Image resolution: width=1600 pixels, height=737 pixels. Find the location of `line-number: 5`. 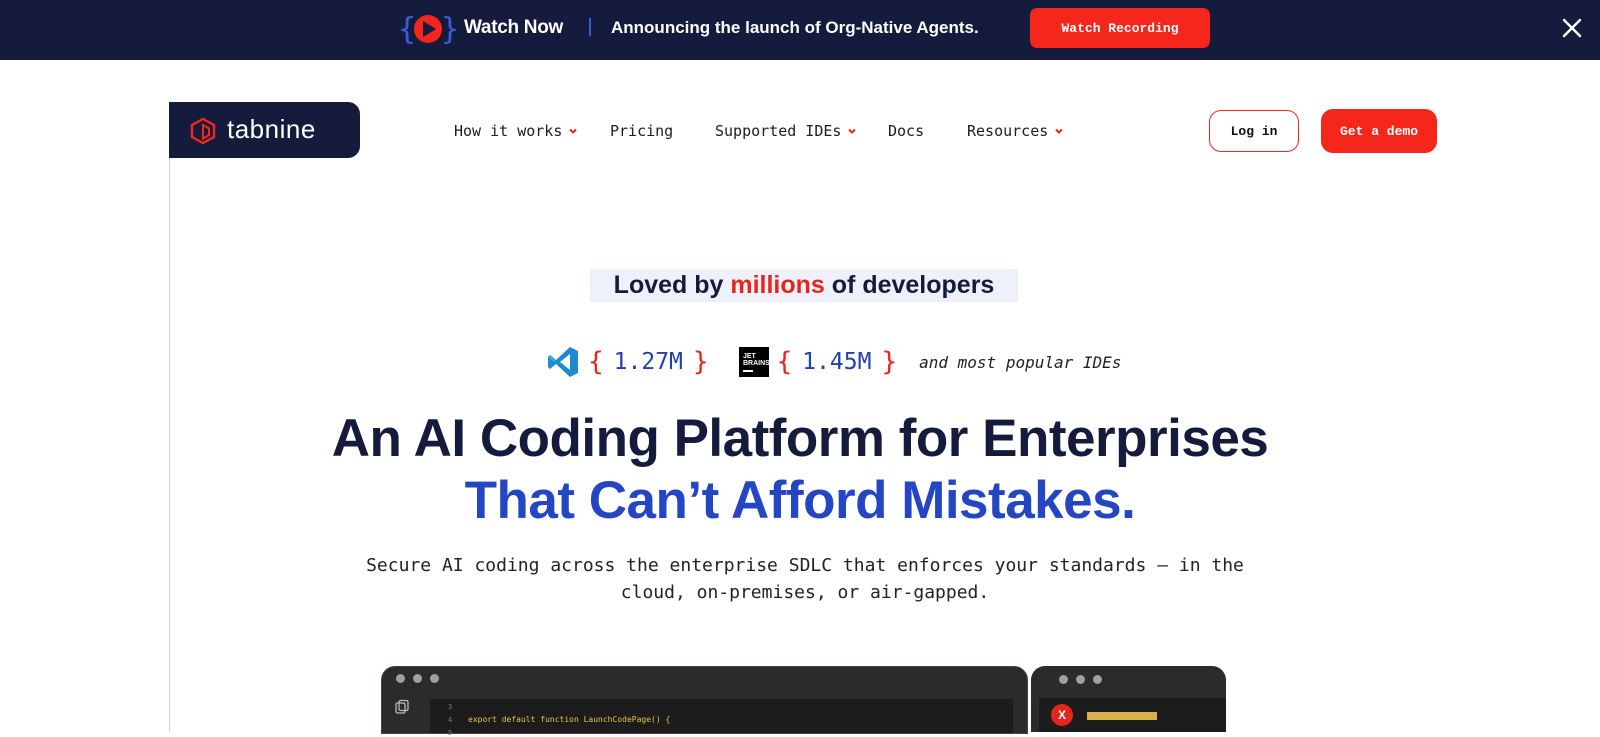

line-number: 5 is located at coordinates (450, 733).